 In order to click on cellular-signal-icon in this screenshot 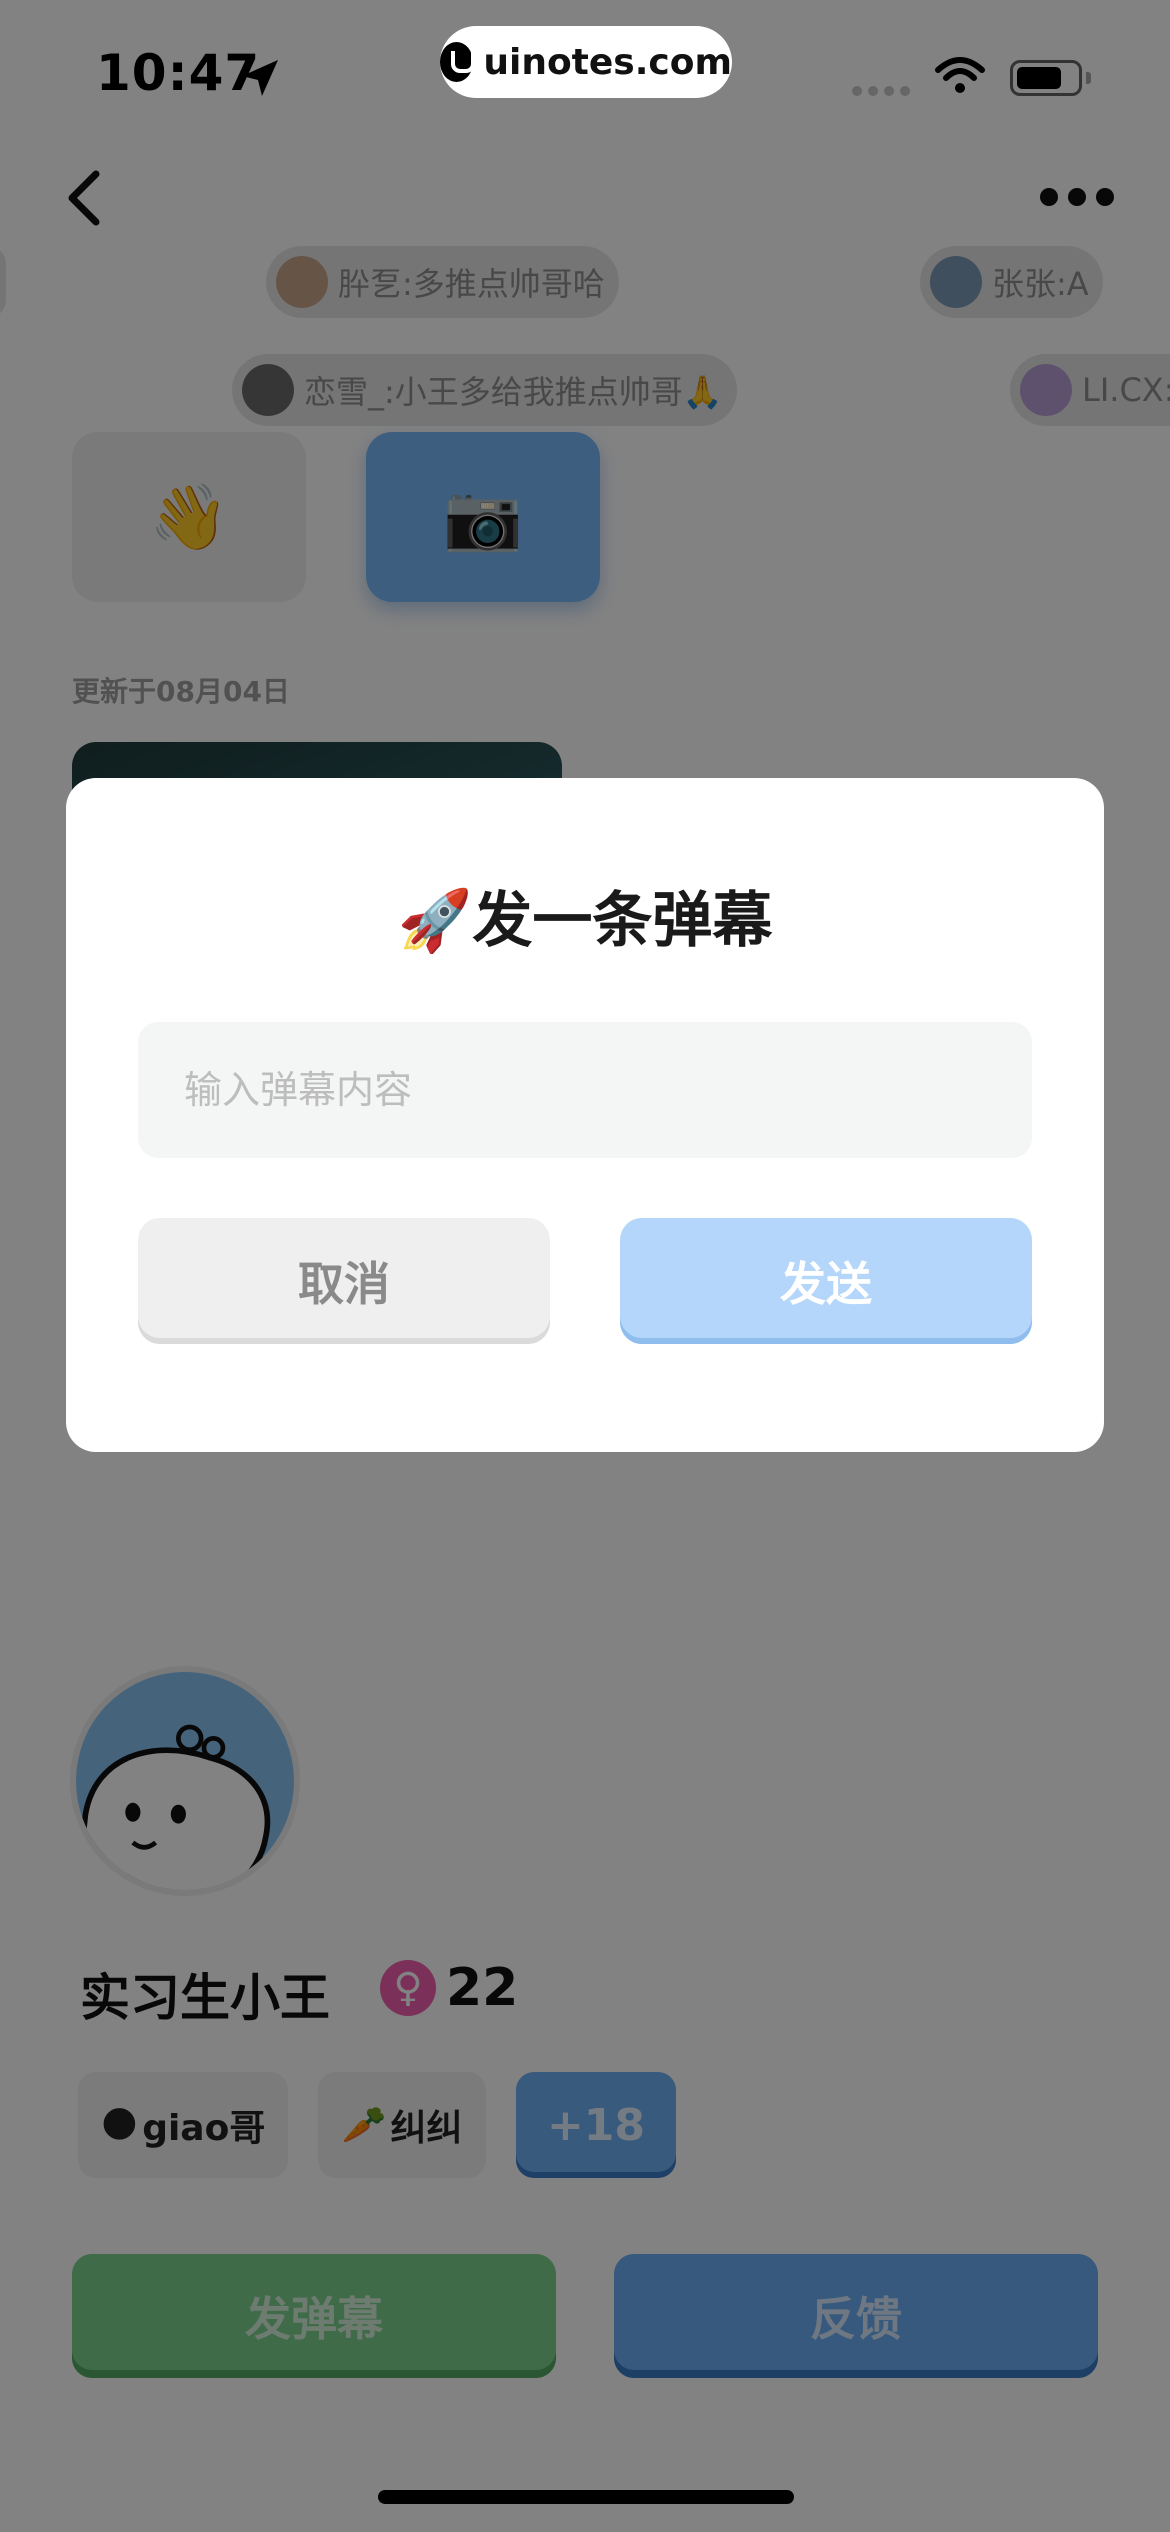, I will do `click(881, 91)`.